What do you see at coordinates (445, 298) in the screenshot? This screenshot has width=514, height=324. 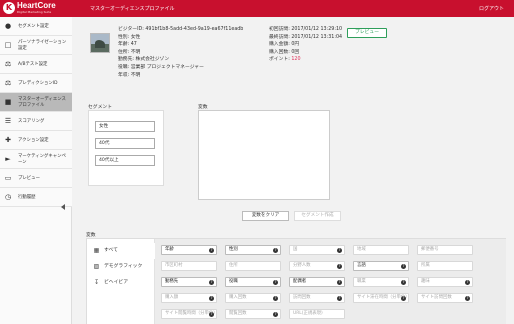 I see `variable-pill: サイト訪問回数?` at bounding box center [445, 298].